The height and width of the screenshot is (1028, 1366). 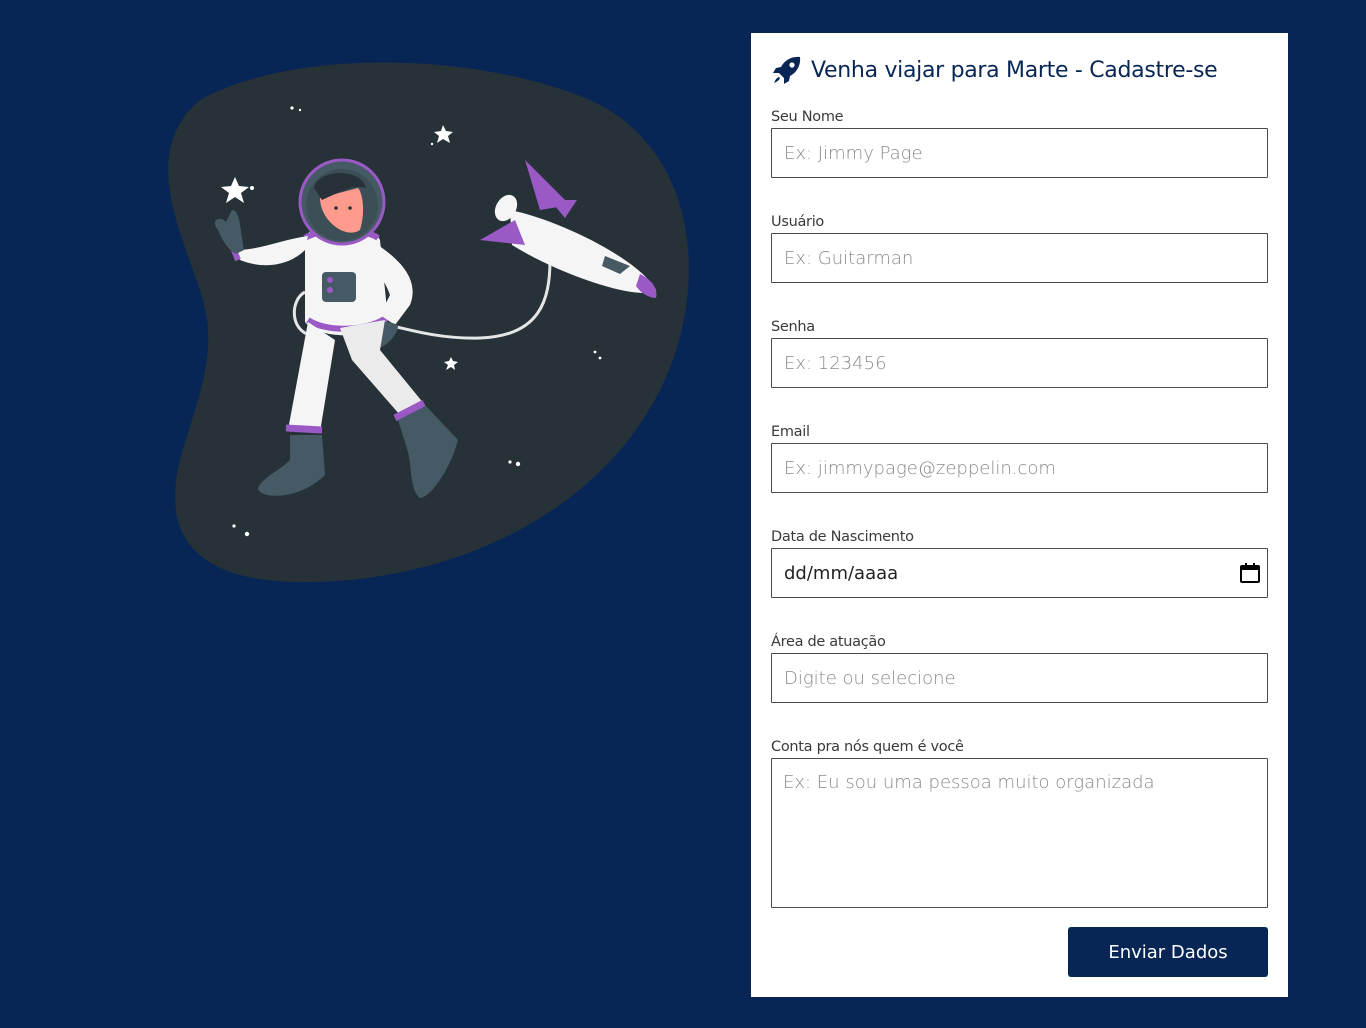 I want to click on name-field-group: Seu Nome, so click(x=1019, y=142).